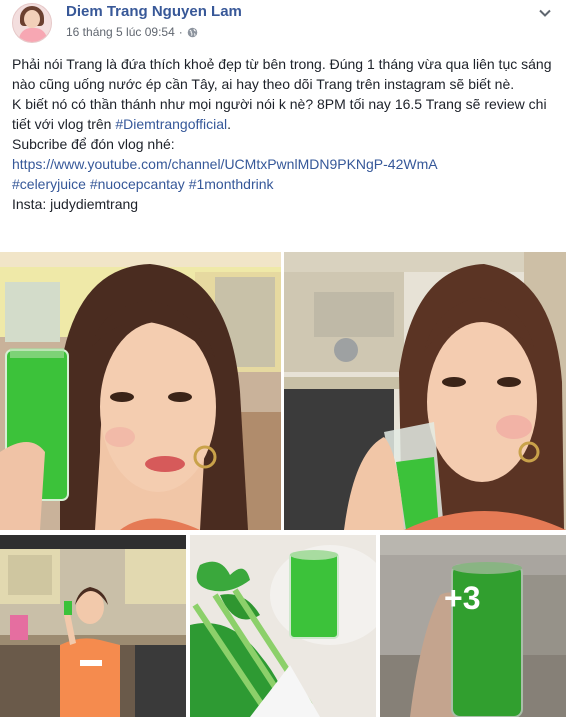  I want to click on post-paragraph-3: Subcribe để đón vlog nhé:, so click(93, 144).